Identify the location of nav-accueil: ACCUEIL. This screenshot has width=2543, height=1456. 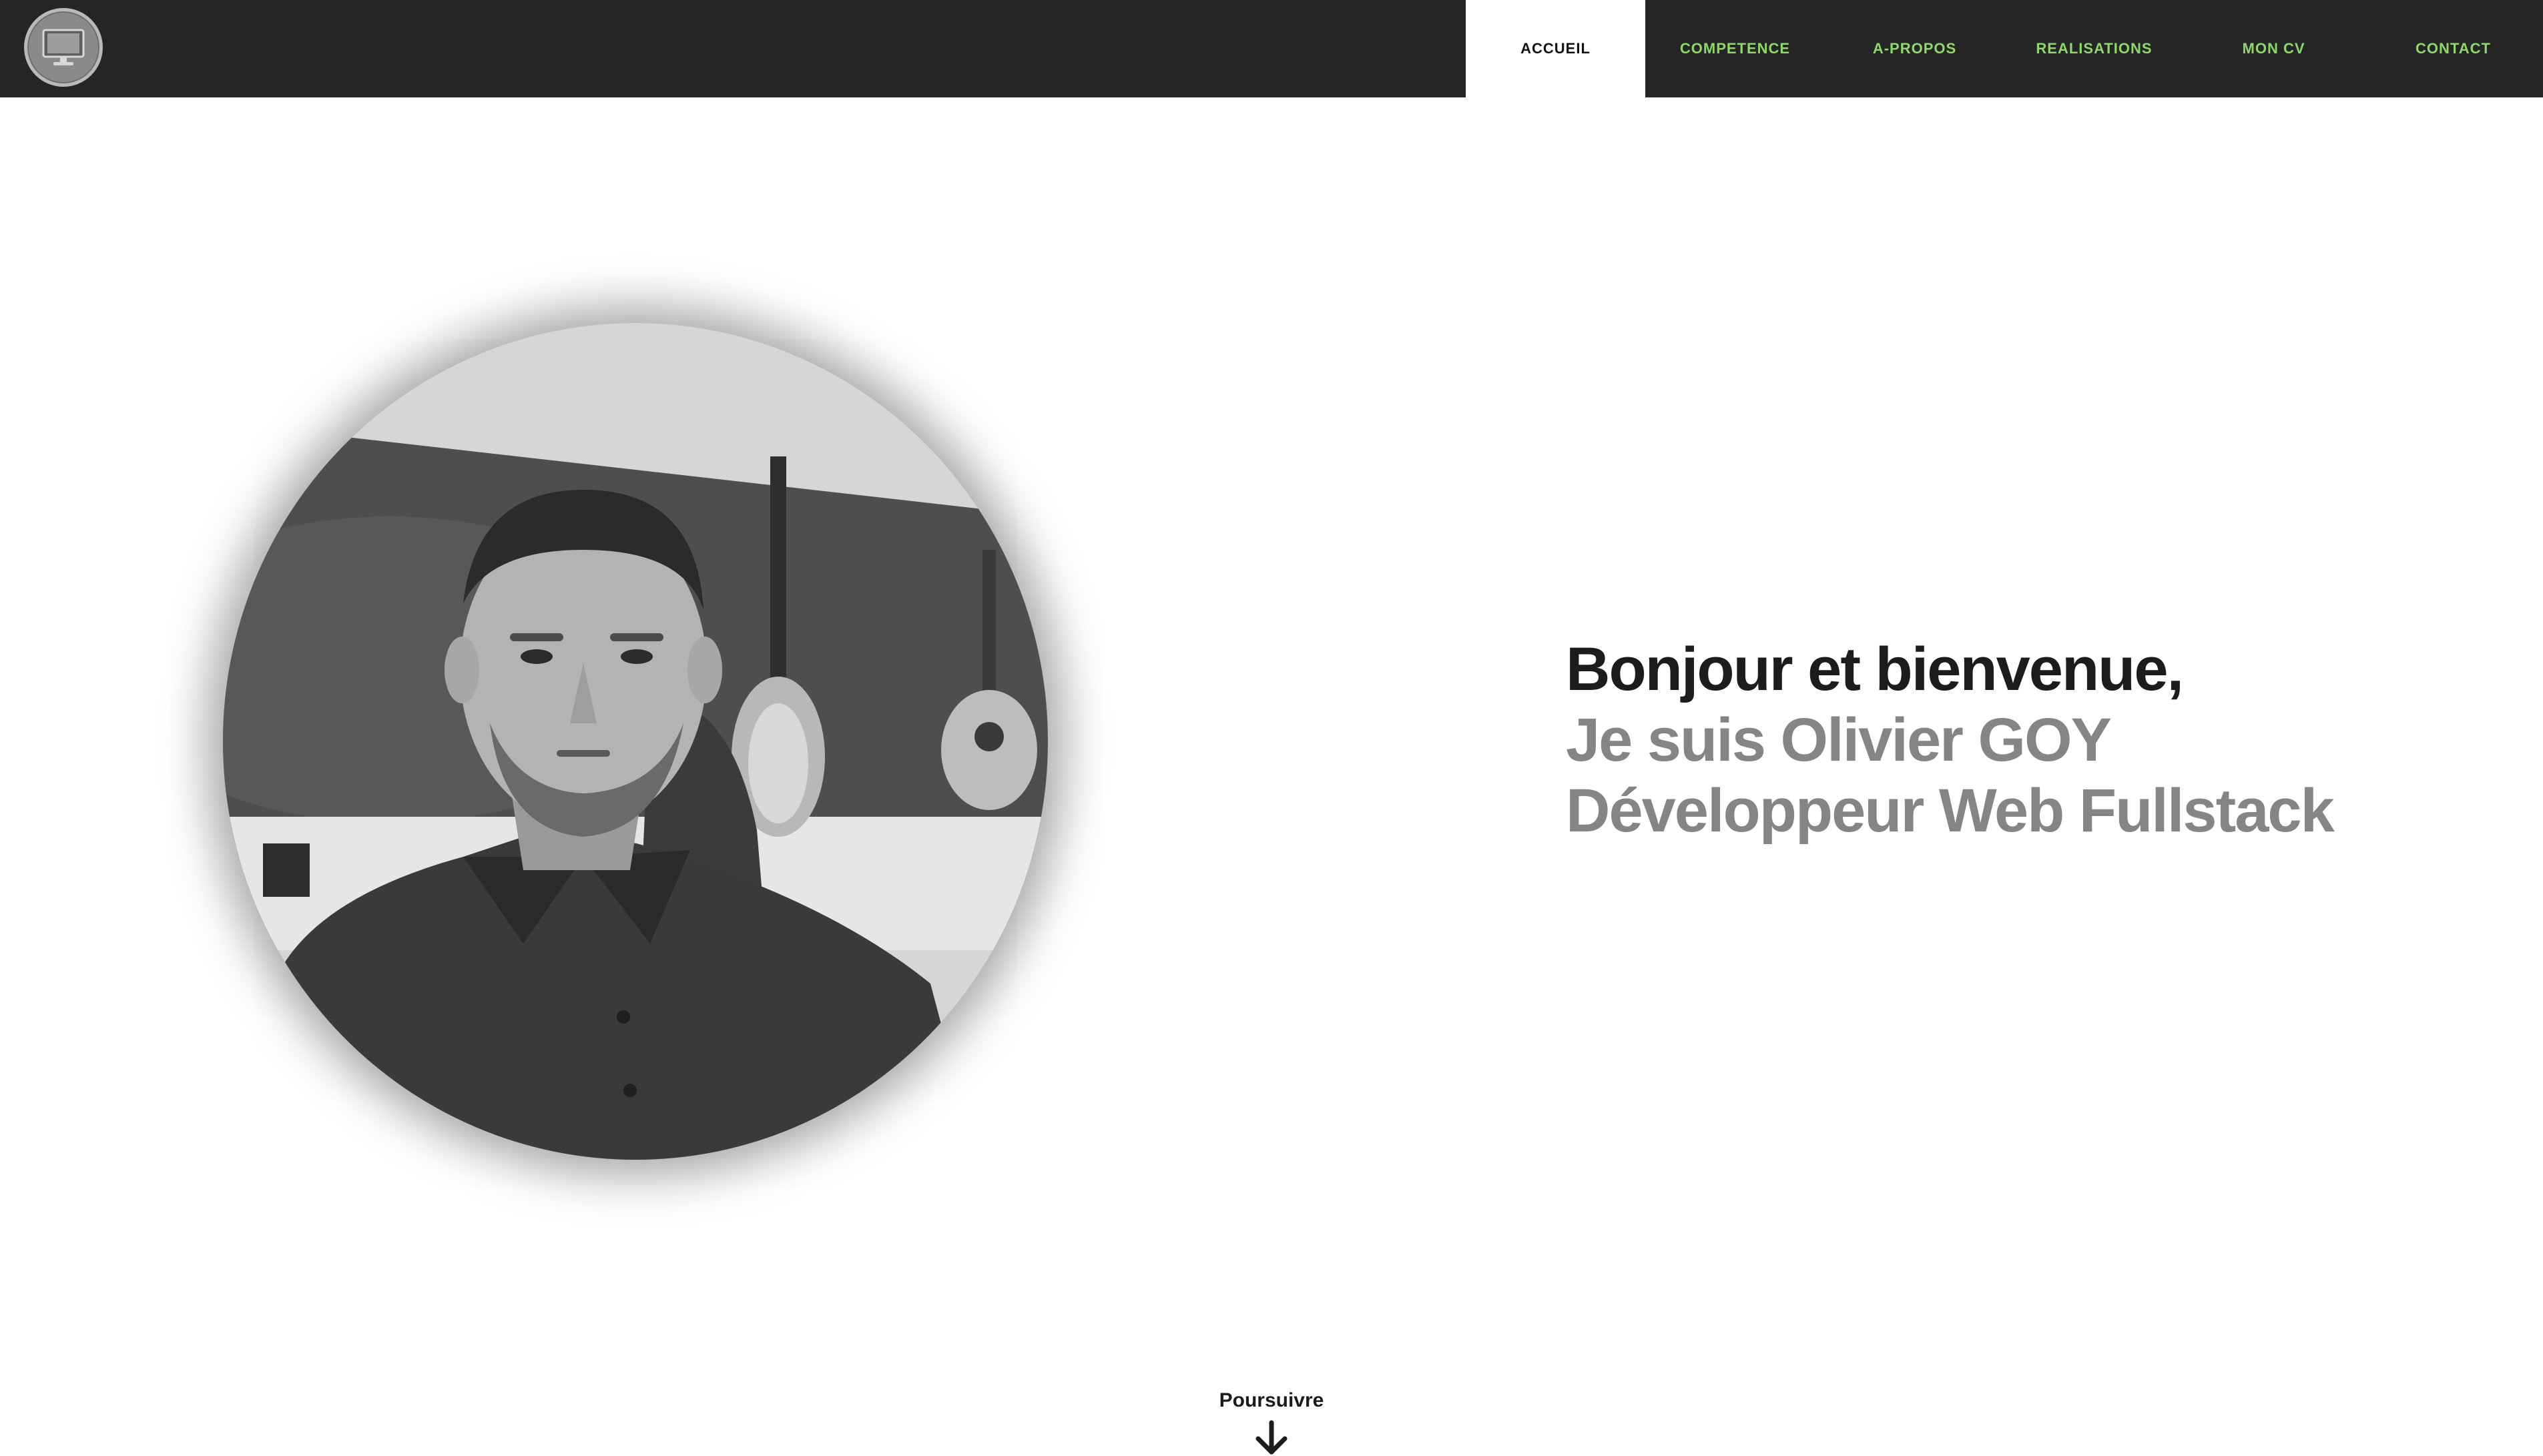
(1555, 48).